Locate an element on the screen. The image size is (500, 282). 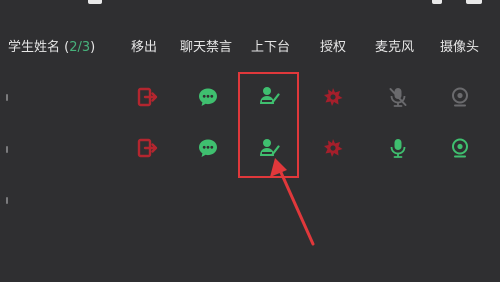
student-name-label: 学生姓名 is located at coordinates (34, 47).